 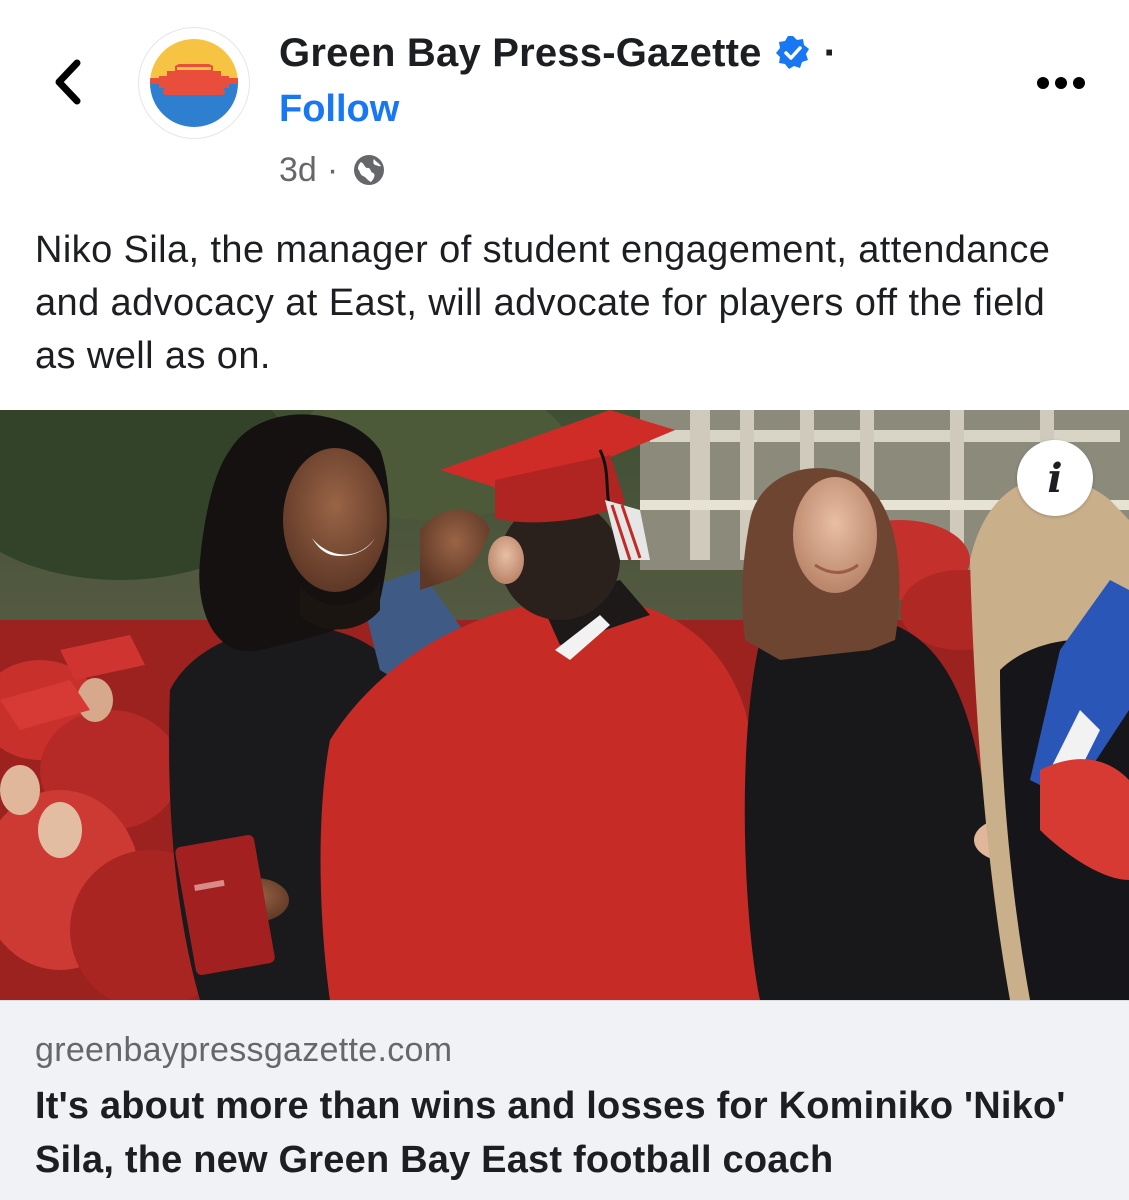 What do you see at coordinates (339, 109) in the screenshot?
I see `follow-button: Follow` at bounding box center [339, 109].